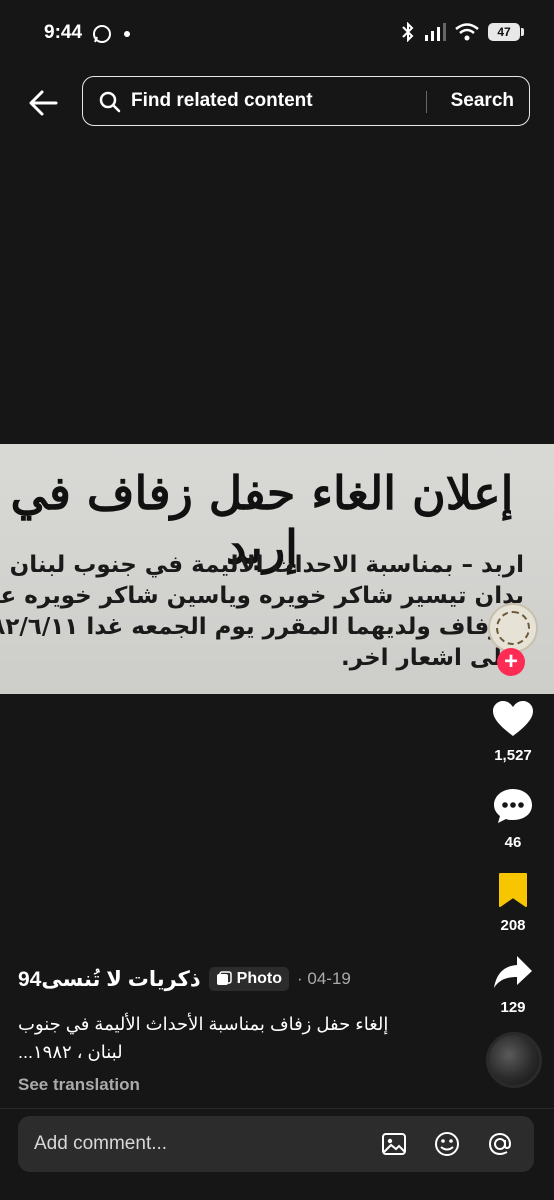 The image size is (554, 1200). What do you see at coordinates (513, 719) in the screenshot?
I see `heart-icon` at bounding box center [513, 719].